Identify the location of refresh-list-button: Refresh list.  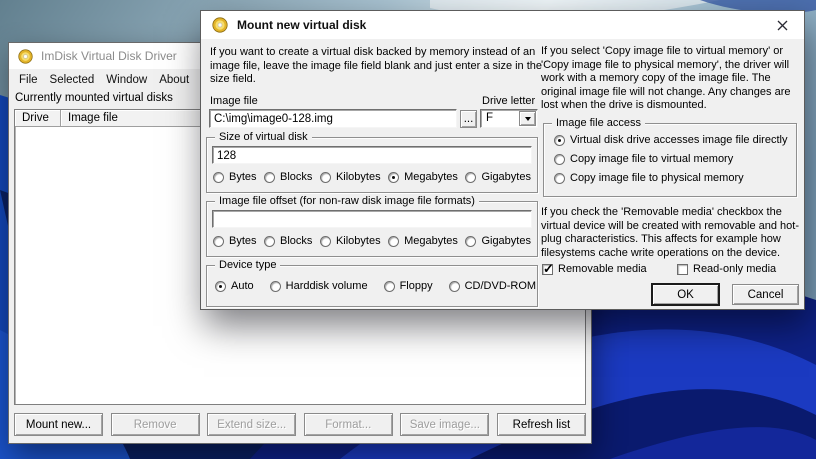
(541, 424).